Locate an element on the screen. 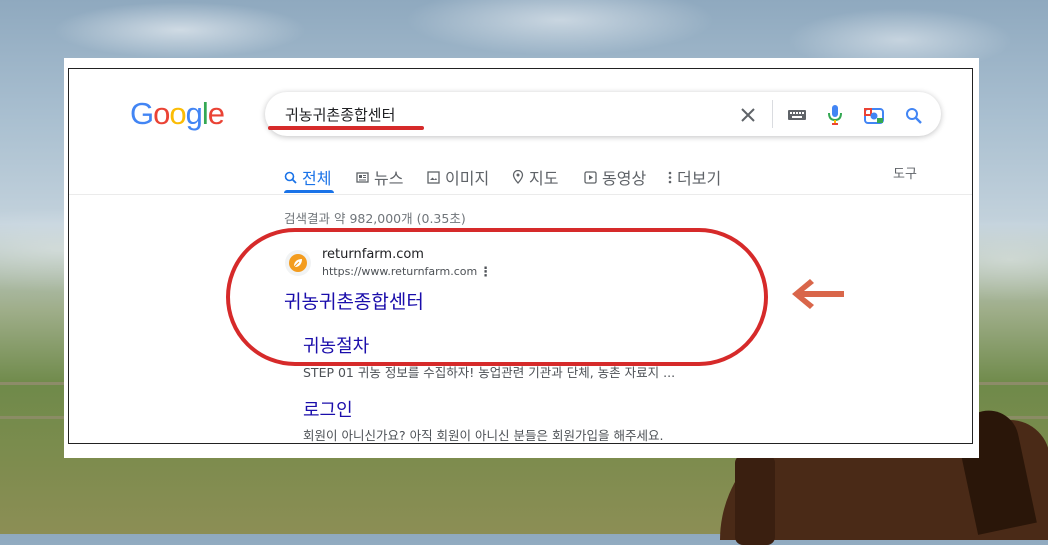 The width and height of the screenshot is (1048, 545). logo-letter: G is located at coordinates (142, 113).